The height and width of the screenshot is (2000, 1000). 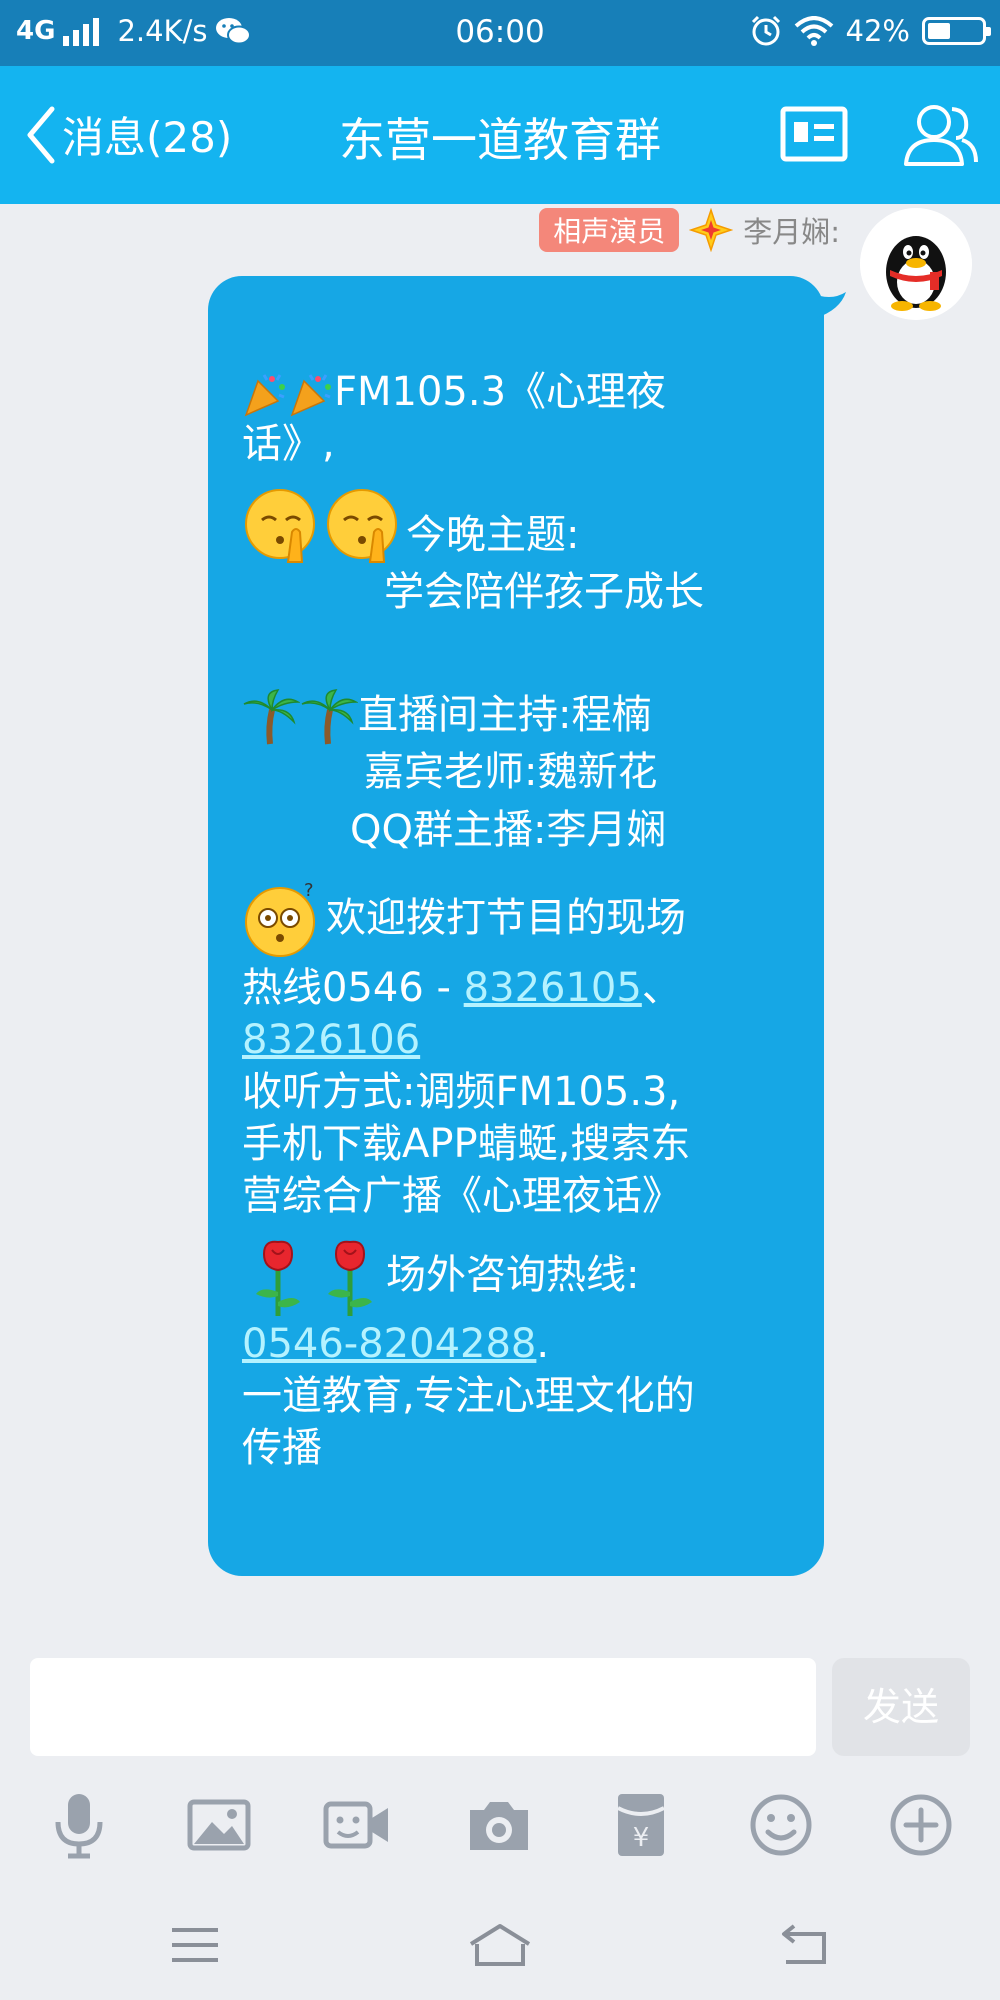 I want to click on home-icon, so click(x=500, y=1945).